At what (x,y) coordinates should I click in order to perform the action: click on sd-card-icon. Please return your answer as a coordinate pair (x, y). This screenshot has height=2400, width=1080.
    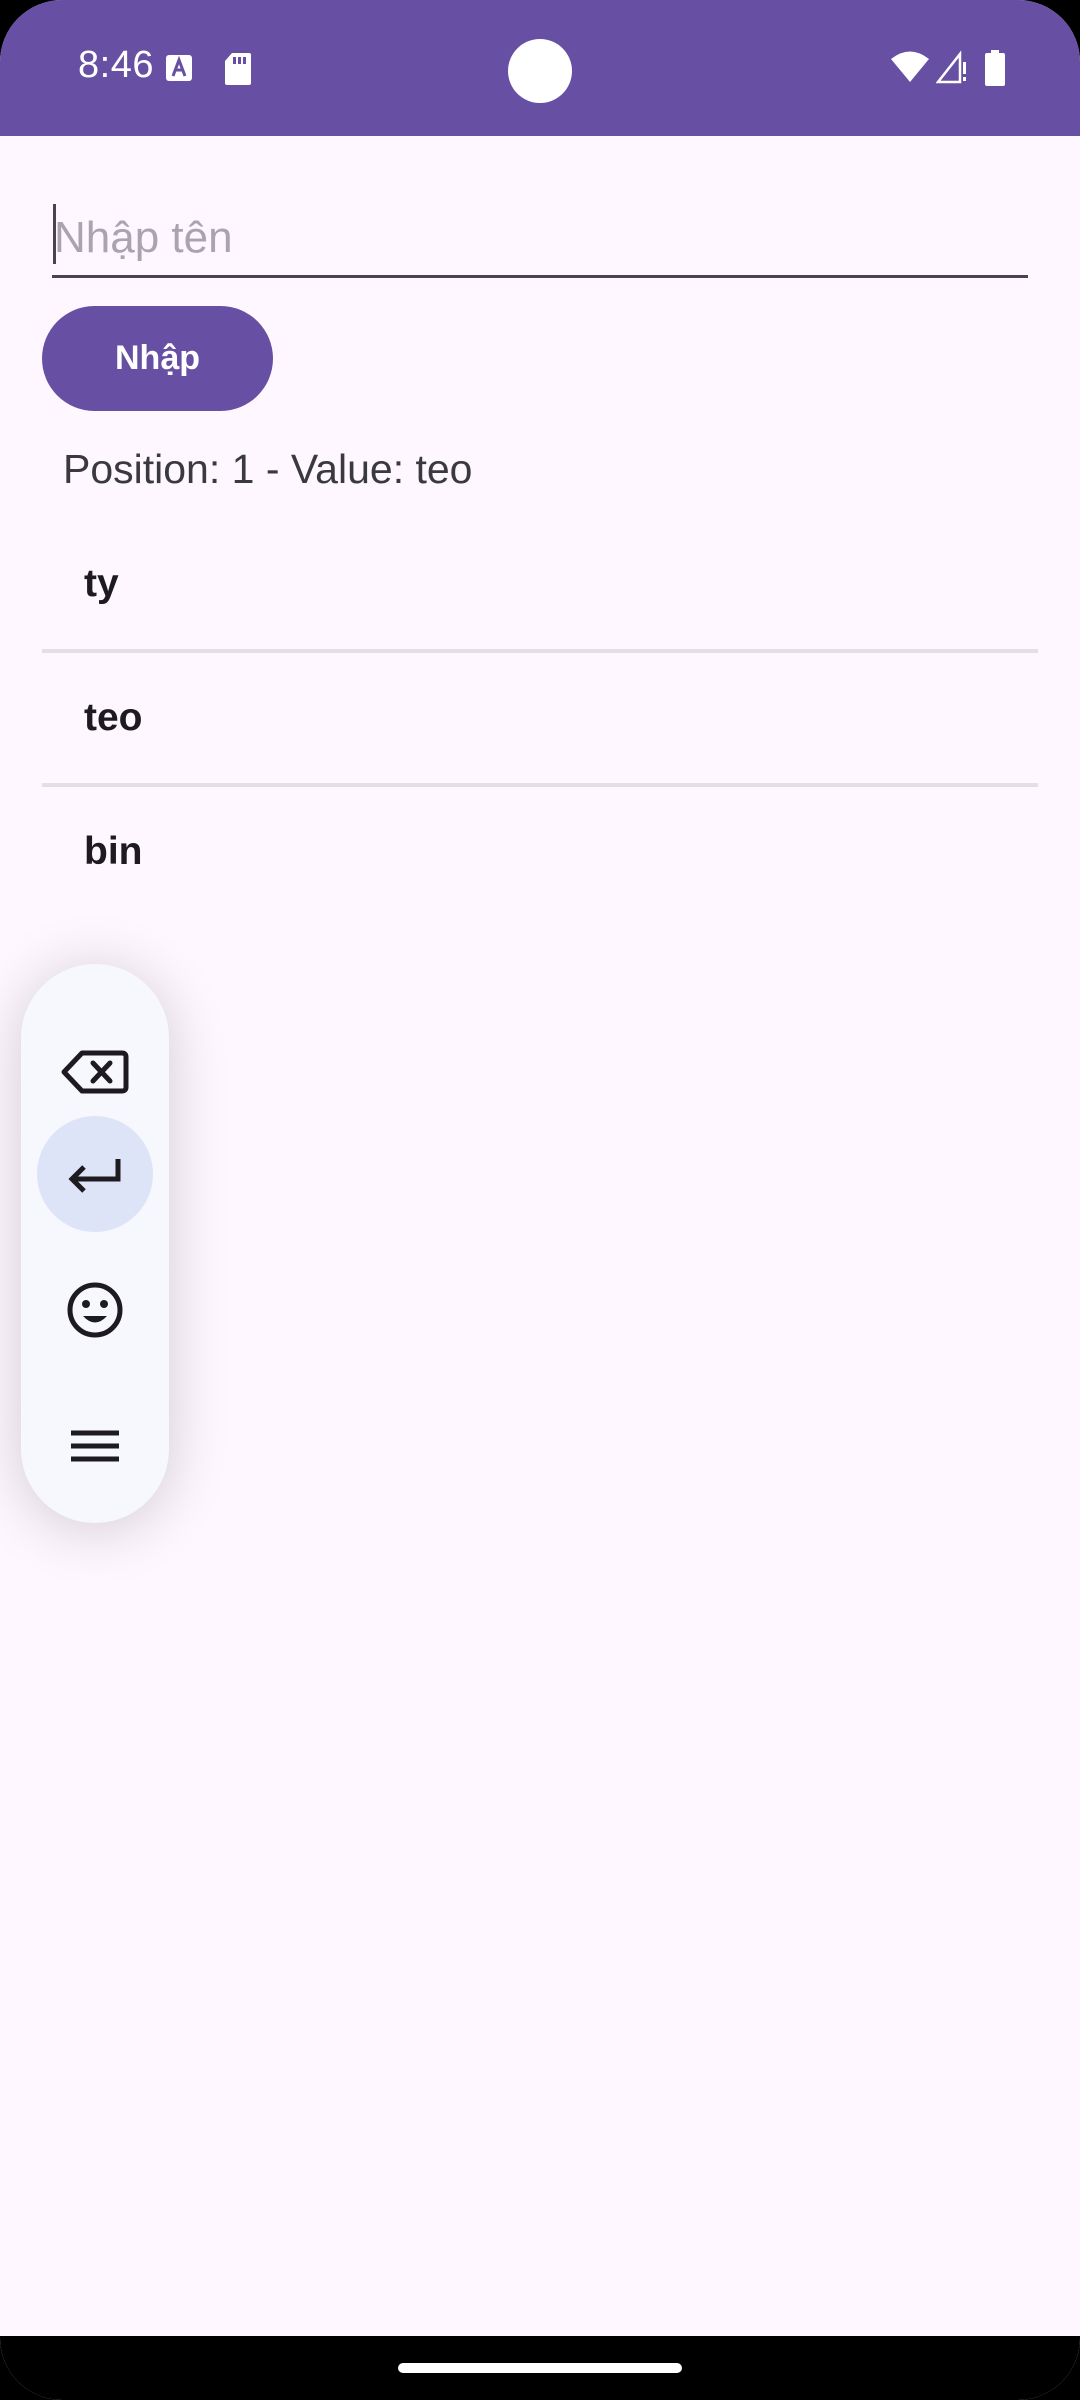
    Looking at the image, I should click on (238, 69).